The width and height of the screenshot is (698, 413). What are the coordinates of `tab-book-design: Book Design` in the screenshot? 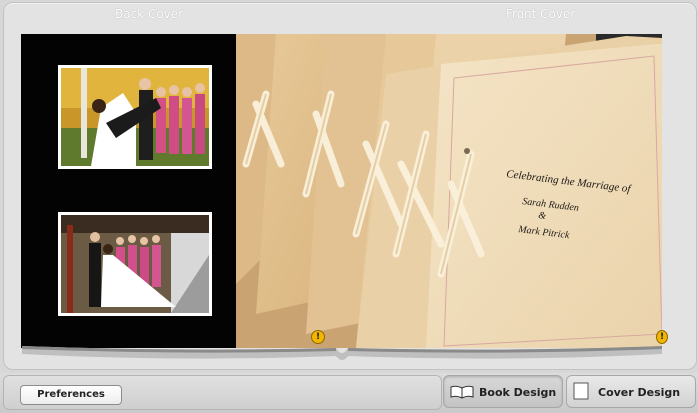 It's located at (503, 391).